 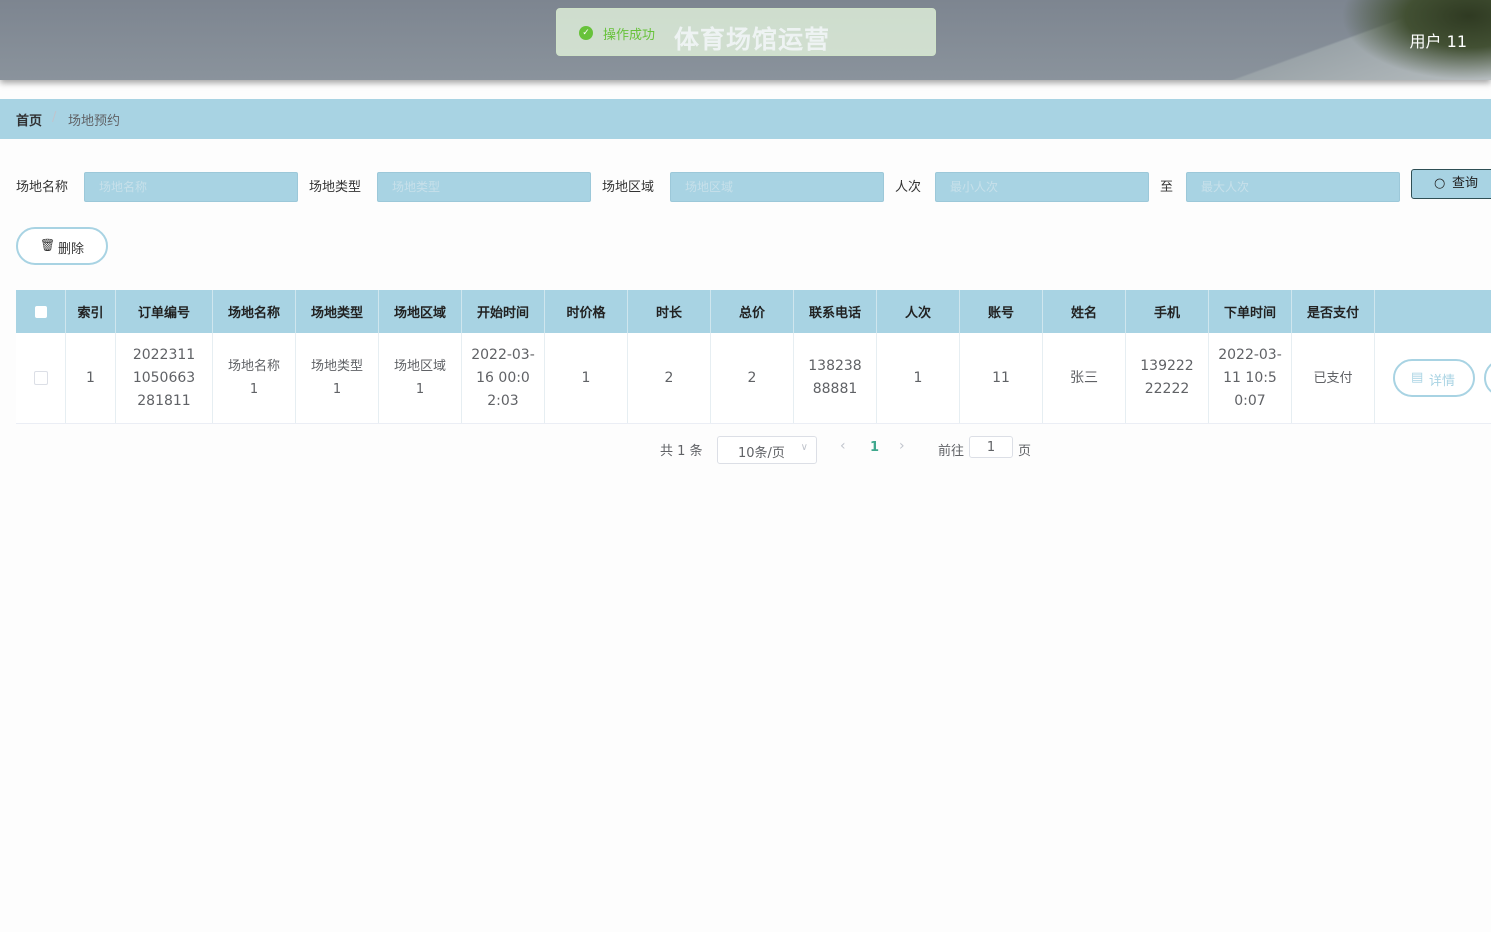 What do you see at coordinates (1417, 377) in the screenshot?
I see `document-icon: ▤` at bounding box center [1417, 377].